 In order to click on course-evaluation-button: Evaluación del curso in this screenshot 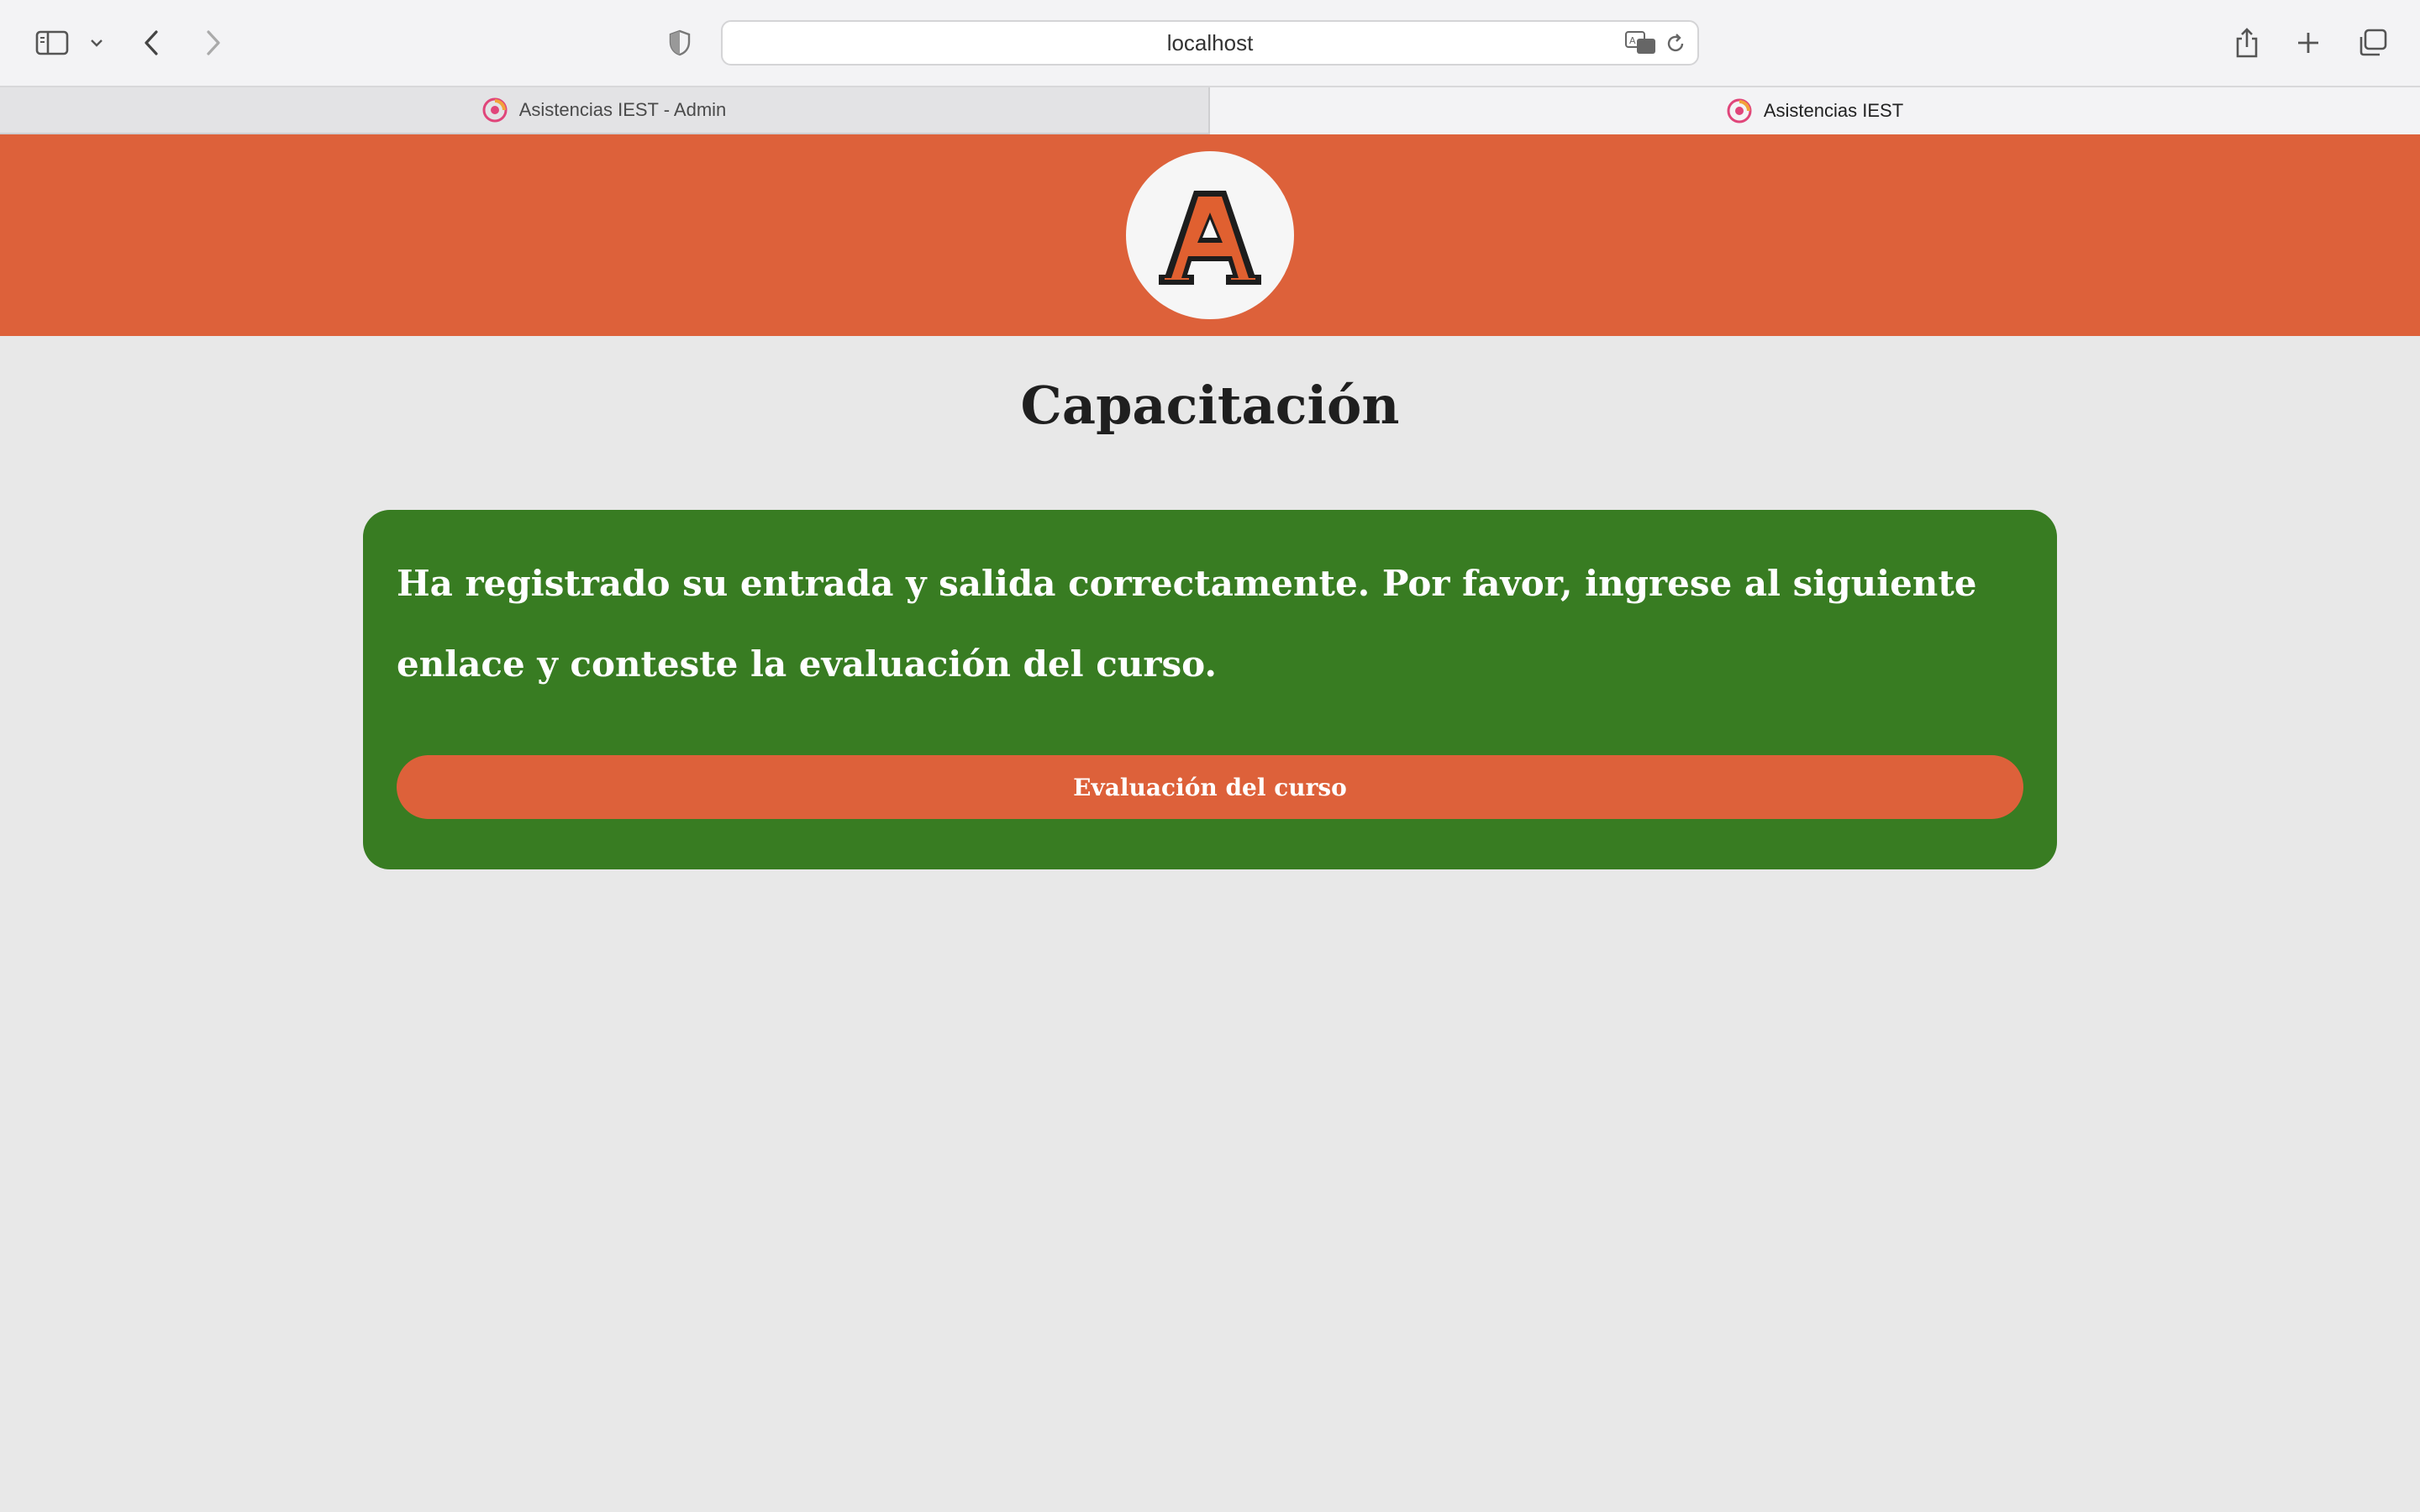, I will do `click(1210, 787)`.